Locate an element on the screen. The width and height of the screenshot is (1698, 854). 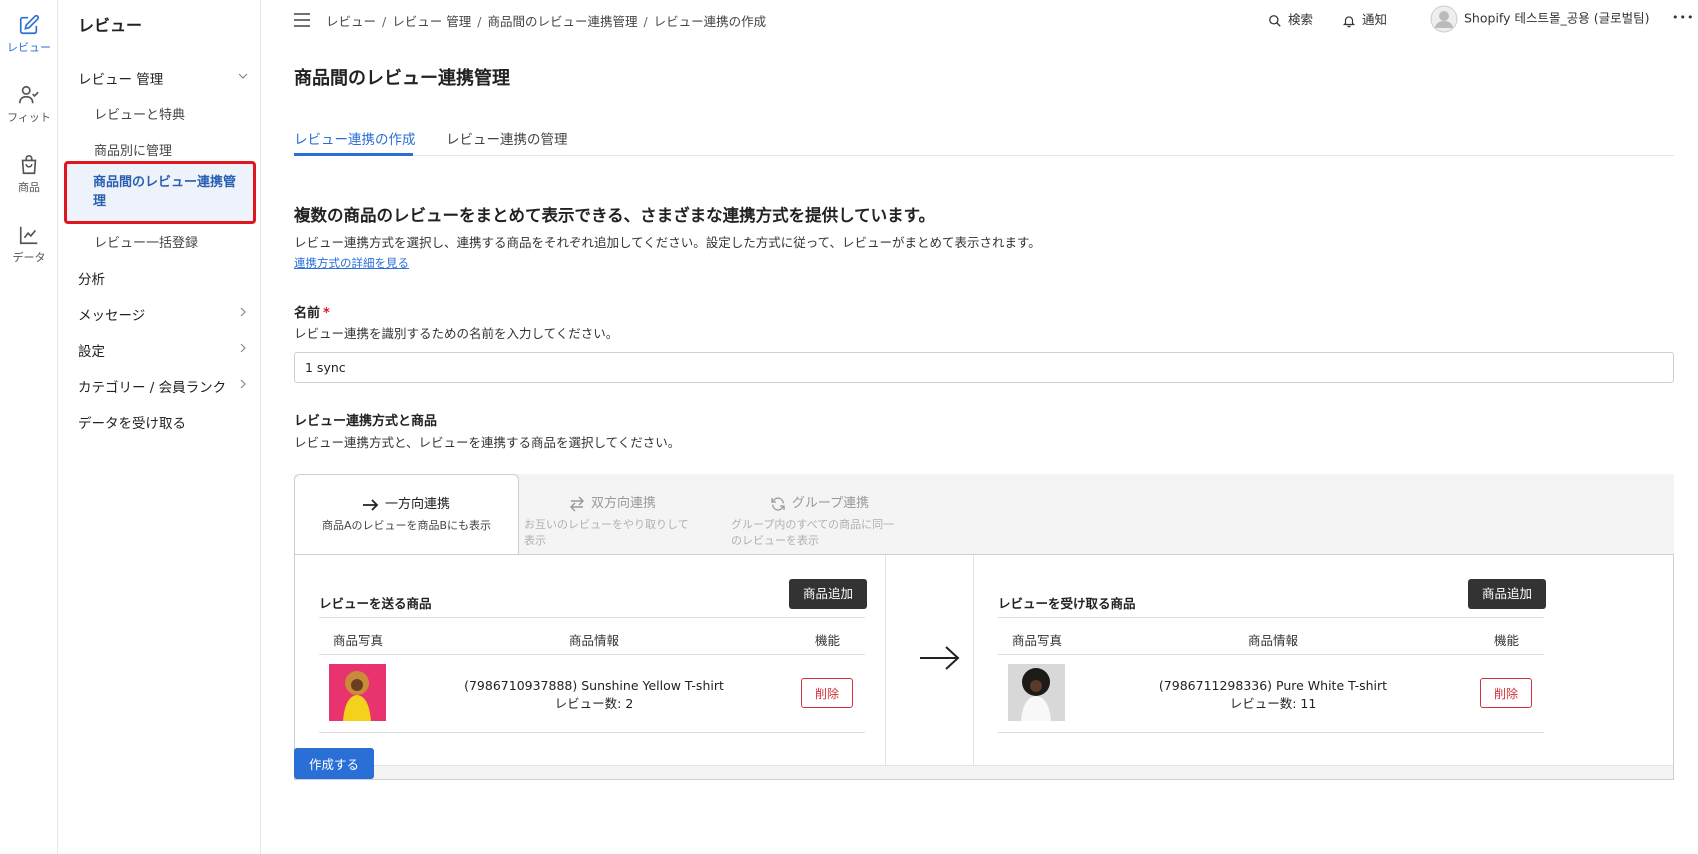
sidebar-item-label: 設定 is located at coordinates (91, 352).